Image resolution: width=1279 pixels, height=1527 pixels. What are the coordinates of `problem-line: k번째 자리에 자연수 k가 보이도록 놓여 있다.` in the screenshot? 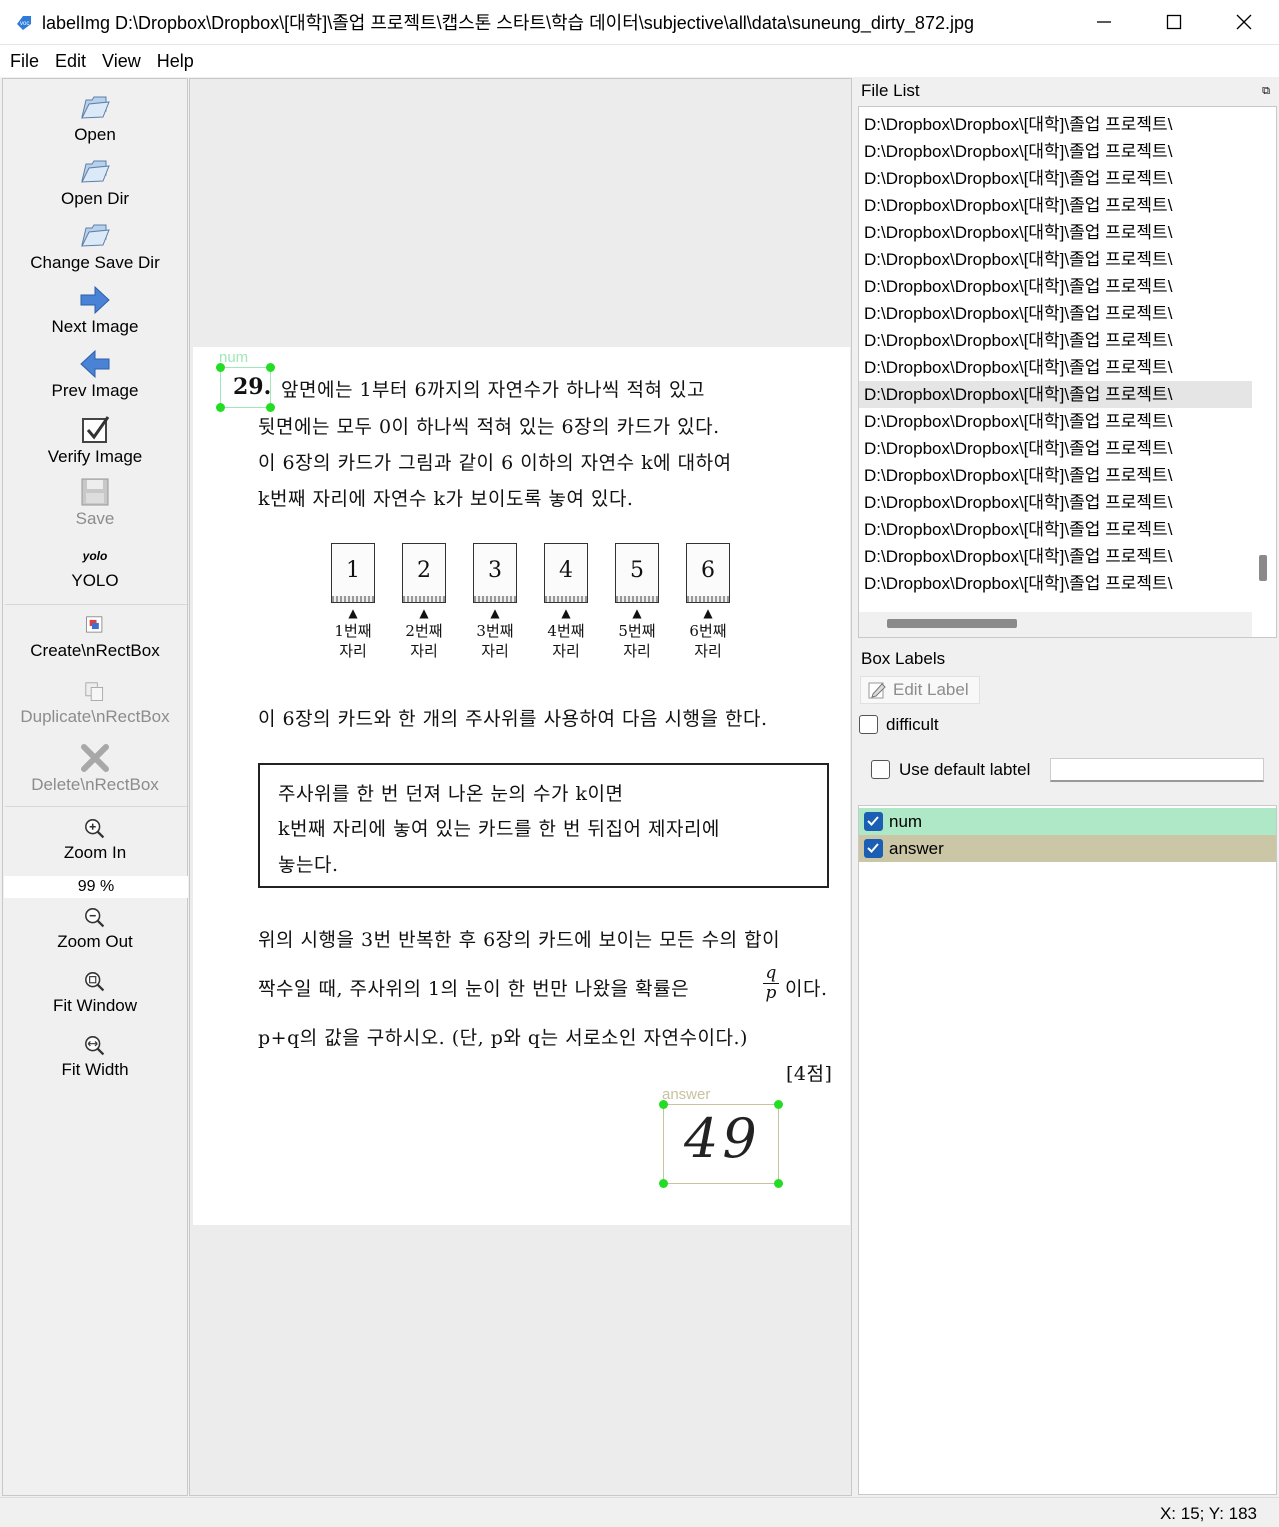 It's located at (446, 499).